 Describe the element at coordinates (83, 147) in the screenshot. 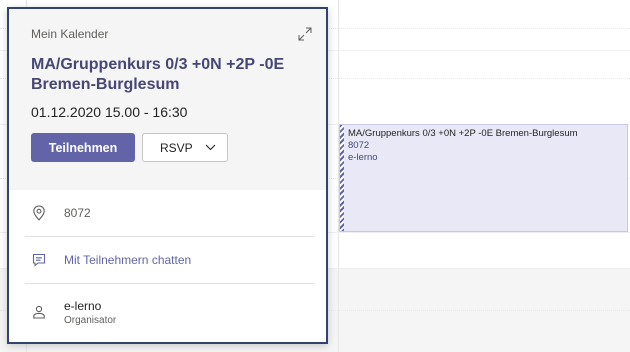

I see `join-button: Teilnehmen` at that location.